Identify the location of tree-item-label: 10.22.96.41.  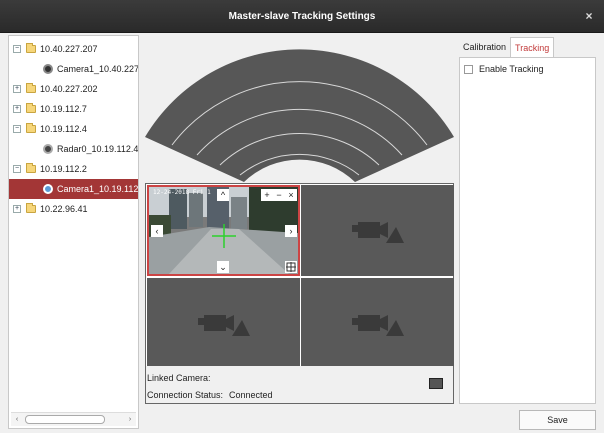
(64, 209).